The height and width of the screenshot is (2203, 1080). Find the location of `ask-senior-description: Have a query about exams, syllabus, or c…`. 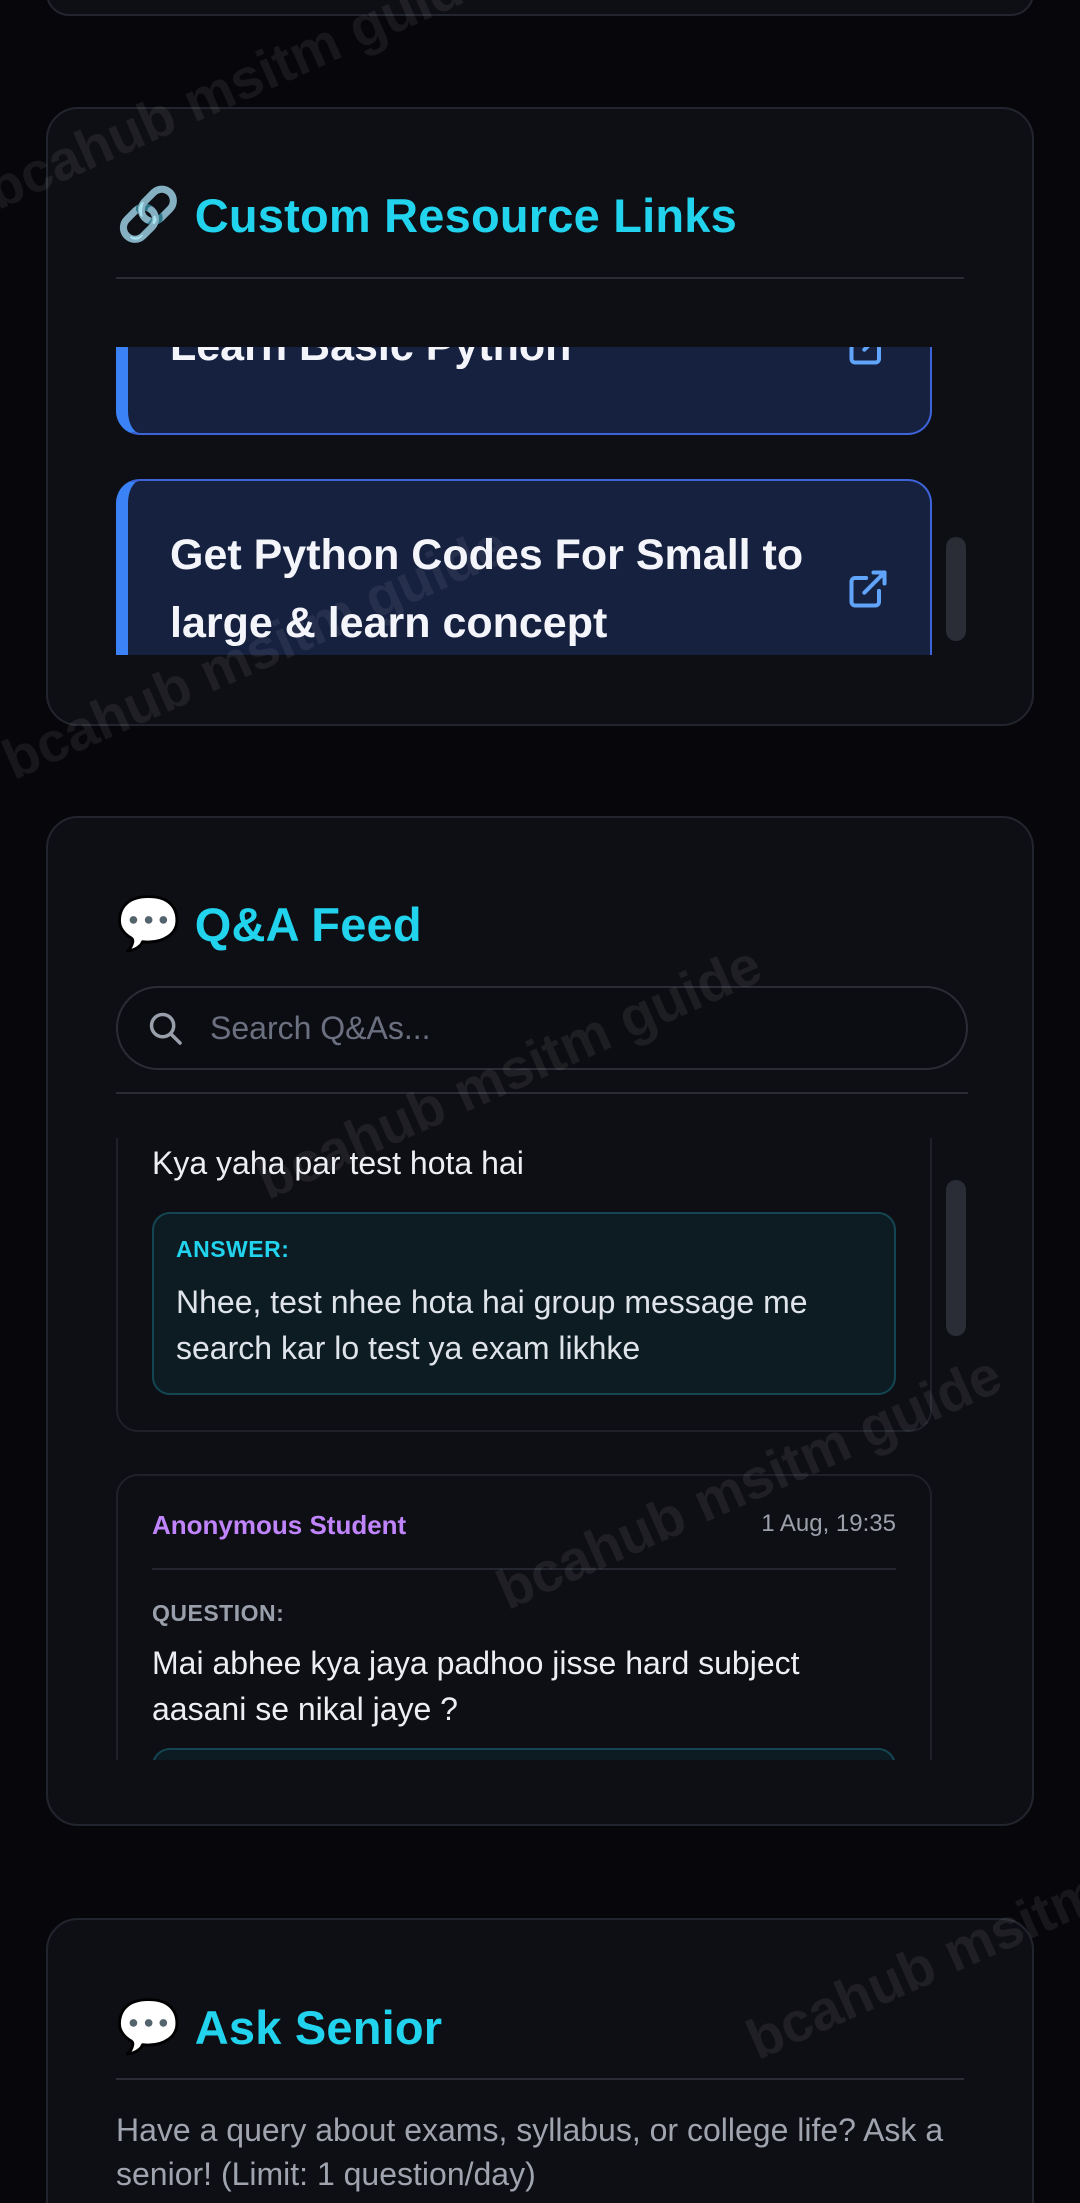

ask-senior-description: Have a query about exams, syllabus, or c… is located at coordinates (530, 2152).